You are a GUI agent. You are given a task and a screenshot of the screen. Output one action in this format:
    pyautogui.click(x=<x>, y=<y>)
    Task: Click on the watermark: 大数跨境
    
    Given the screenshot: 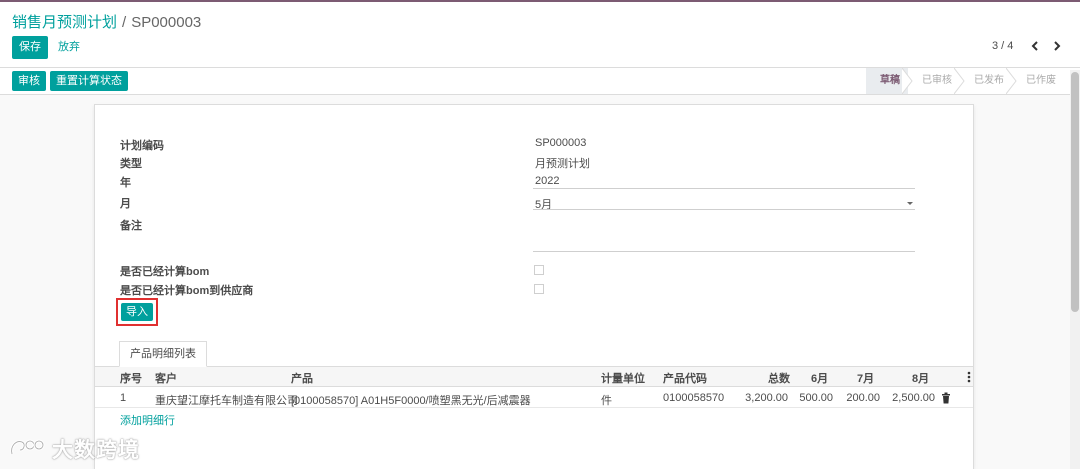 What is the action you would take?
    pyautogui.click(x=74, y=449)
    